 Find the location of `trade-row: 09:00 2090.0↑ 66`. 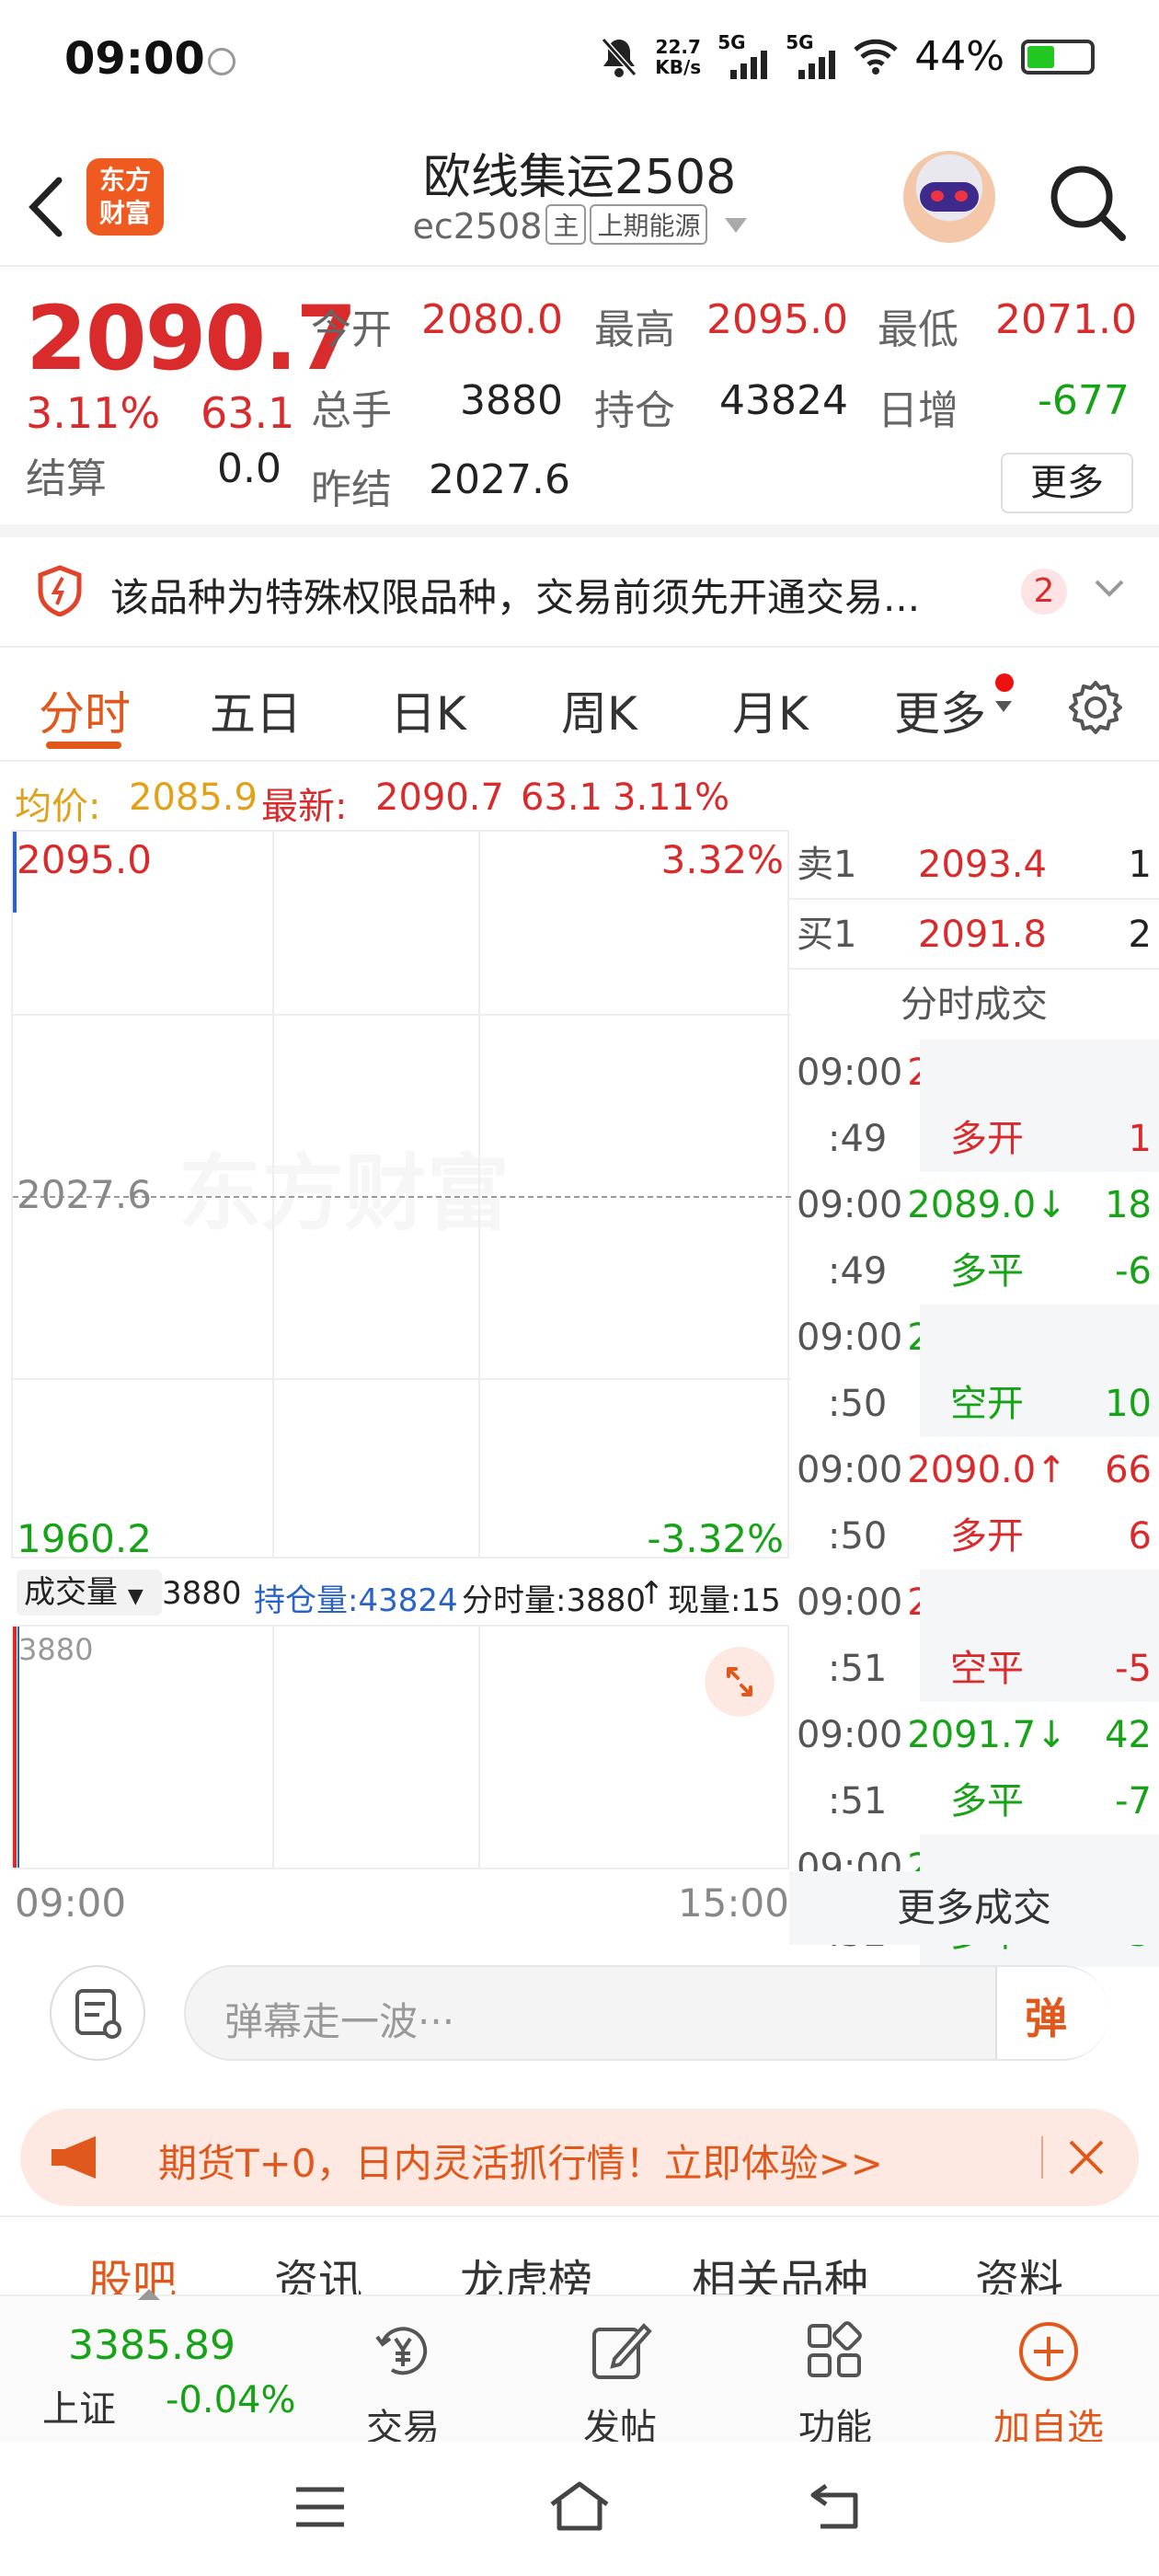

trade-row: 09:00 2090.0↑ 66 is located at coordinates (974, 1470).